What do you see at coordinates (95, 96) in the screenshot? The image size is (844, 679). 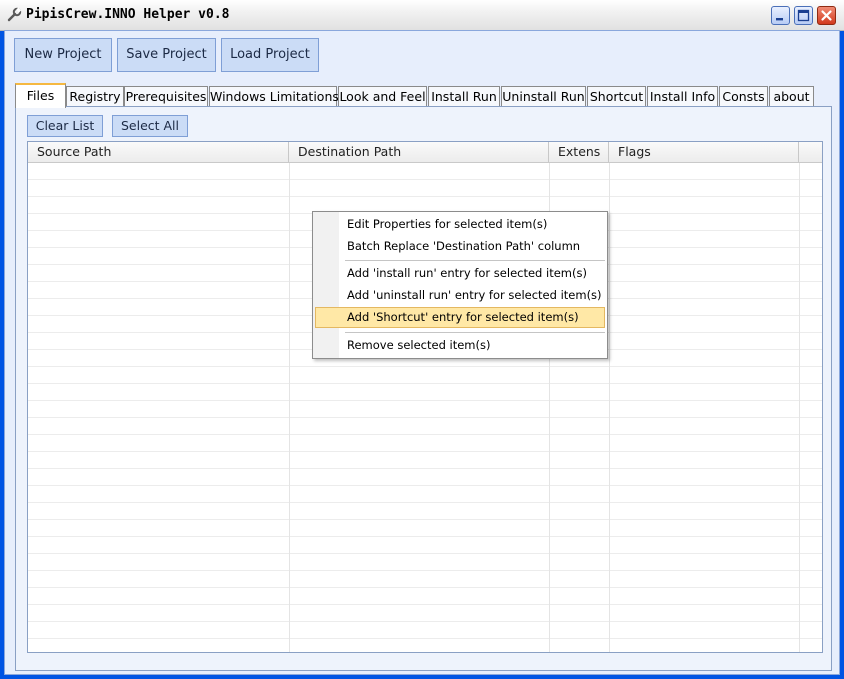 I see `tab-registry: Registry` at bounding box center [95, 96].